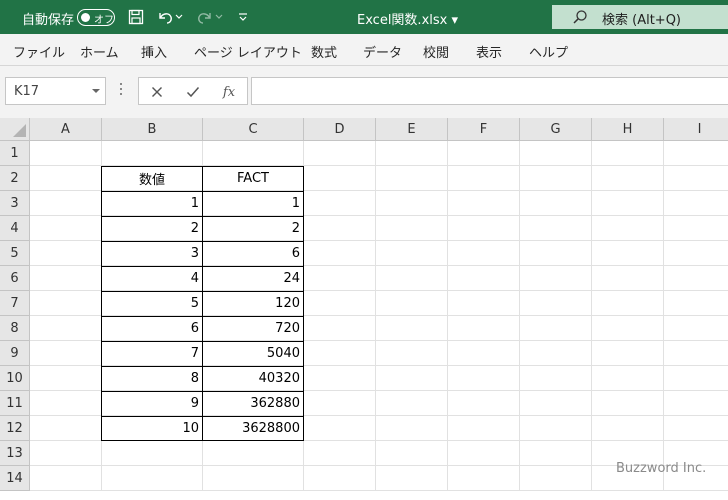  Describe the element at coordinates (640, 17) in the screenshot. I see `search-box: 検索 (Alt+Q)` at that location.